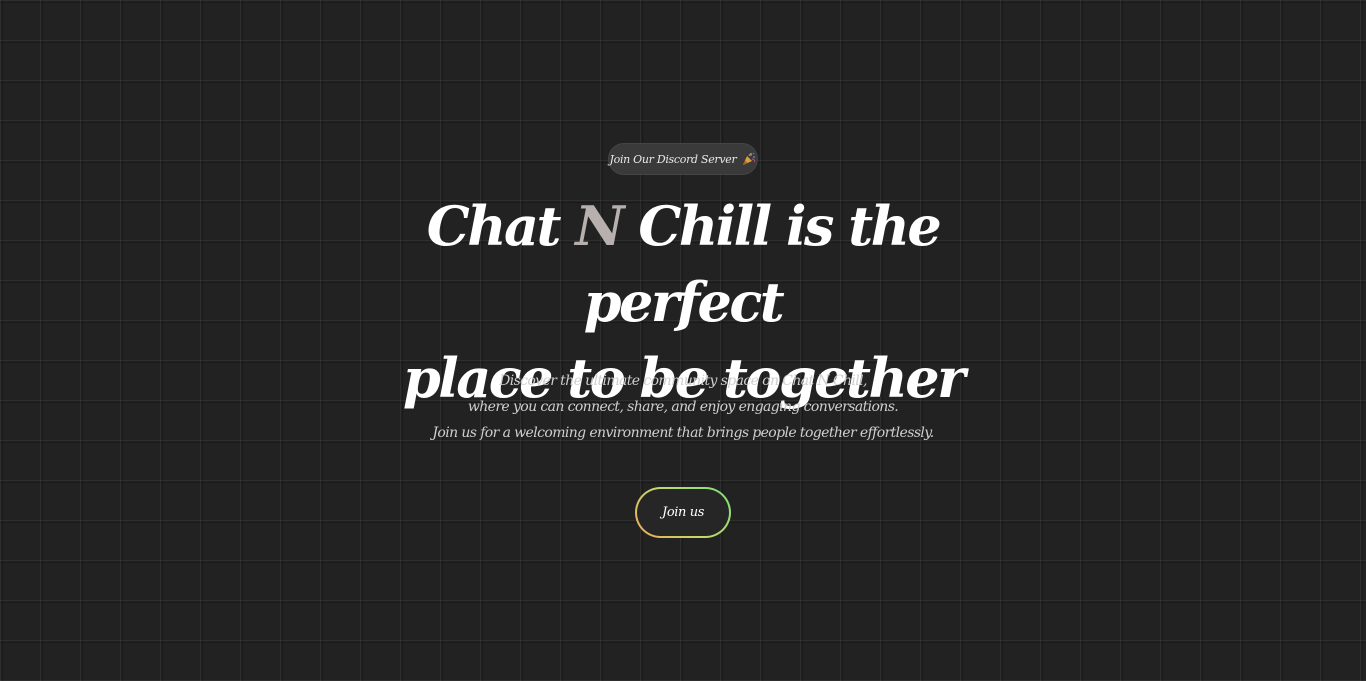 The height and width of the screenshot is (681, 1366). I want to click on join-us-label: Join us, so click(683, 512).